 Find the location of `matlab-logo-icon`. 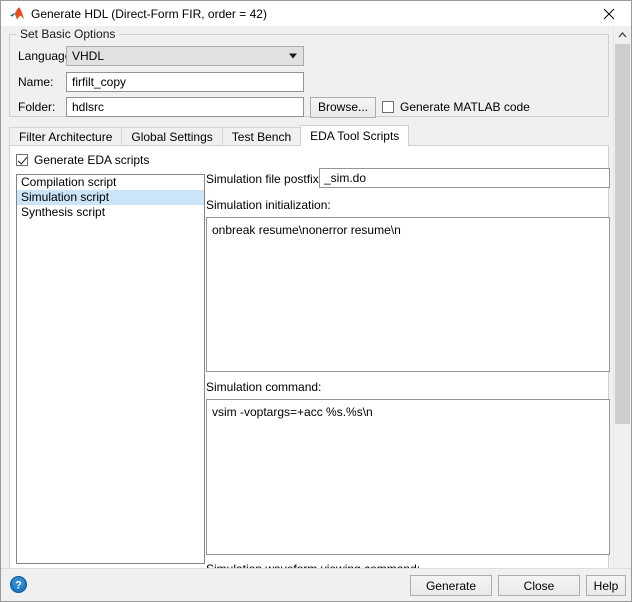

matlab-logo-icon is located at coordinates (17, 14).